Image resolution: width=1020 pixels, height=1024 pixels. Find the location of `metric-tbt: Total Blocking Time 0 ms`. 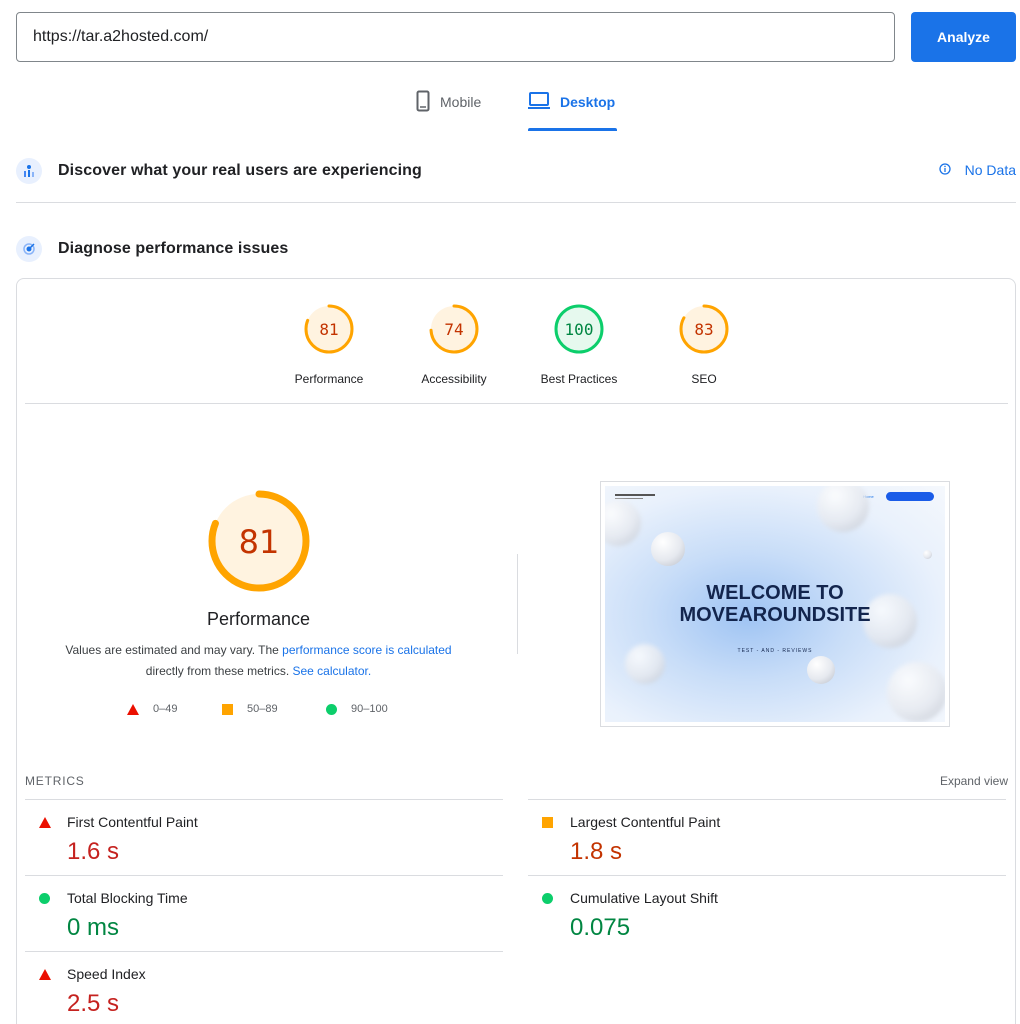

metric-tbt: Total Blocking Time 0 ms is located at coordinates (264, 913).